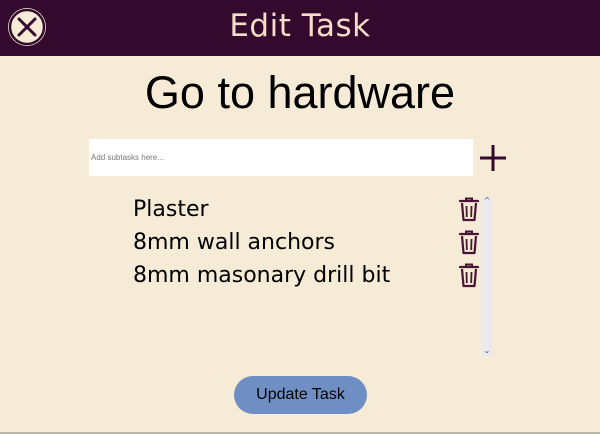 The height and width of the screenshot is (434, 600). I want to click on plus-icon, so click(493, 158).